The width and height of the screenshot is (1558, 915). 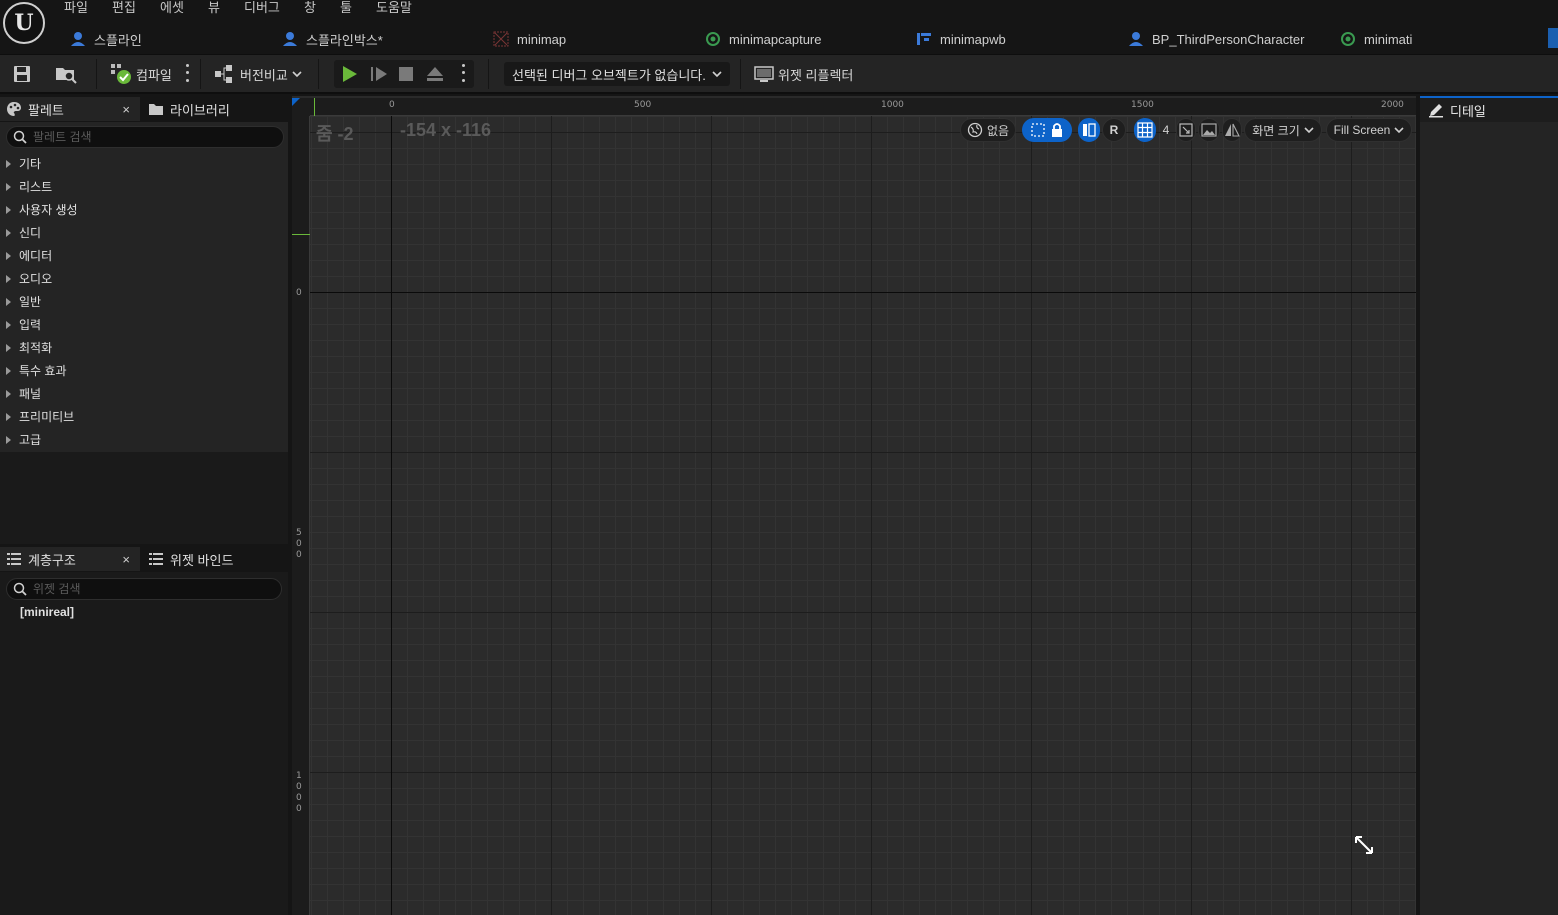 What do you see at coordinates (187, 73) in the screenshot?
I see `compile-options-kebab` at bounding box center [187, 73].